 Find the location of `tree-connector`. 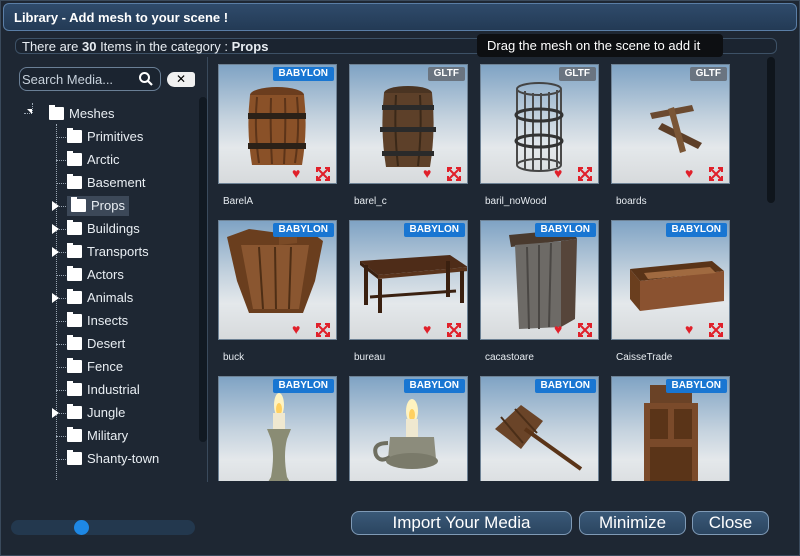

tree-connector is located at coordinates (32, 108).